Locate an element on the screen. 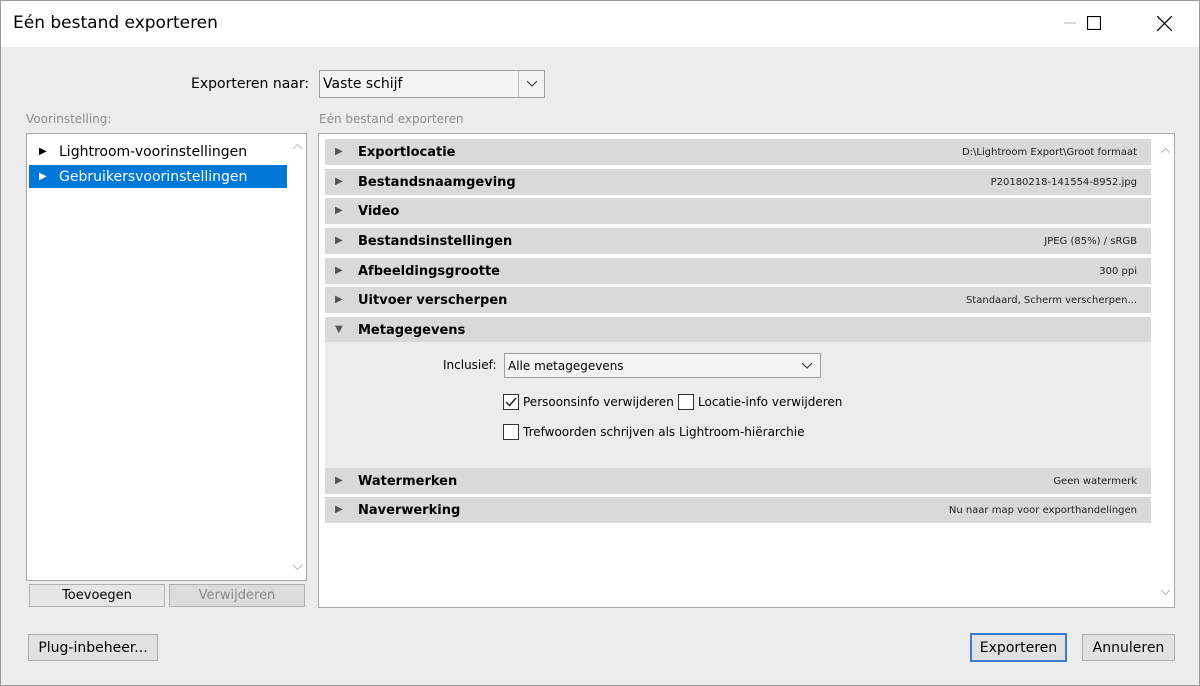 This screenshot has height=686, width=1200. maximize-icon is located at coordinates (1094, 23).